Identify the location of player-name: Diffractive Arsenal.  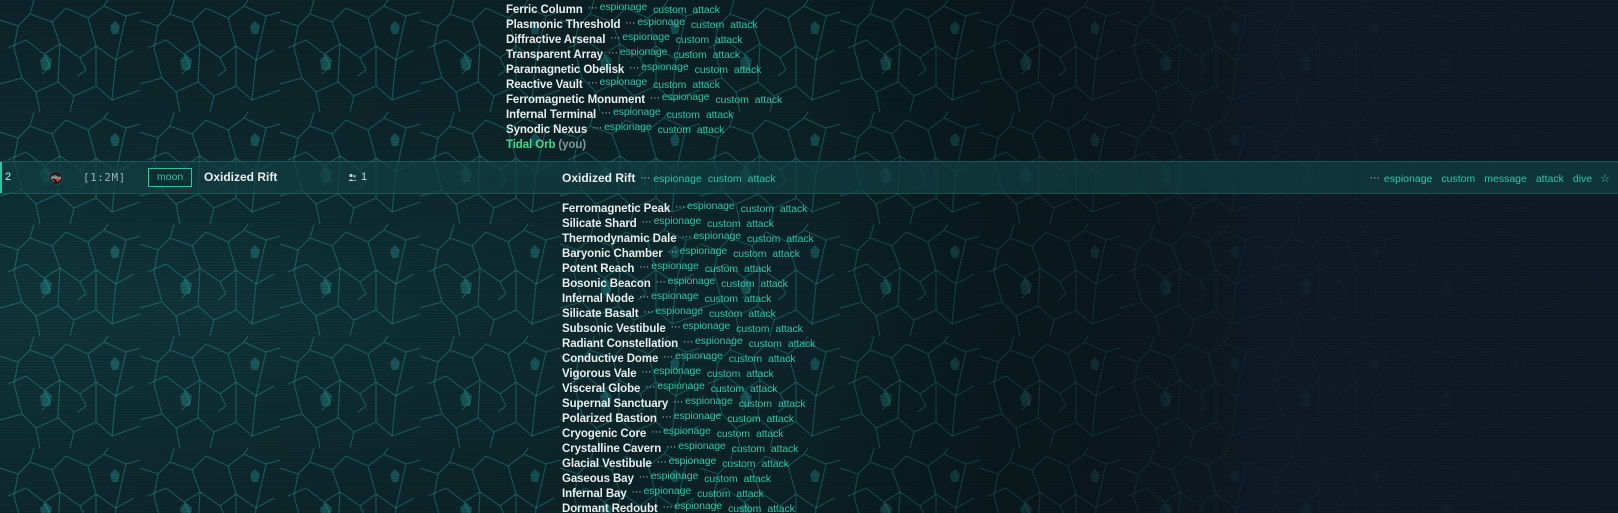
(555, 40).